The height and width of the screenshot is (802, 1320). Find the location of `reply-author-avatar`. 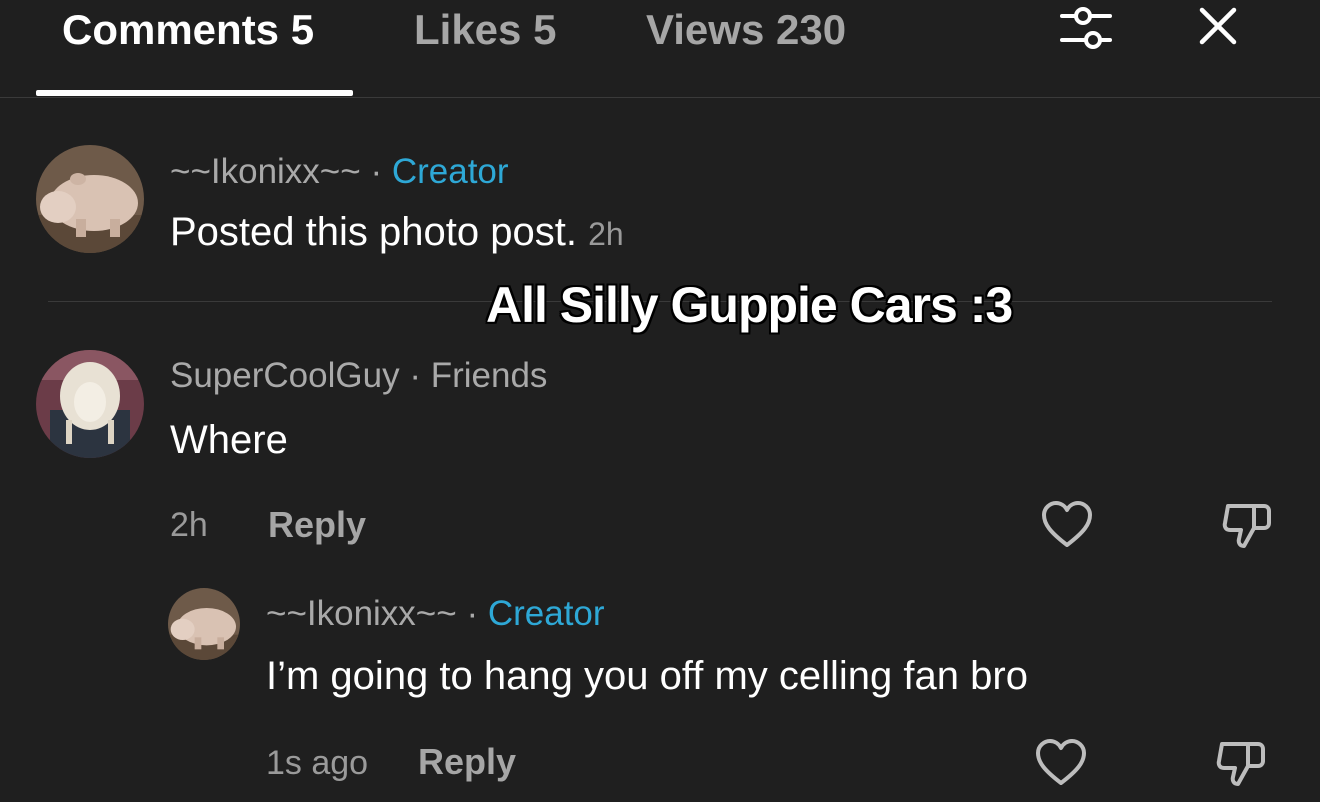

reply-author-avatar is located at coordinates (204, 624).